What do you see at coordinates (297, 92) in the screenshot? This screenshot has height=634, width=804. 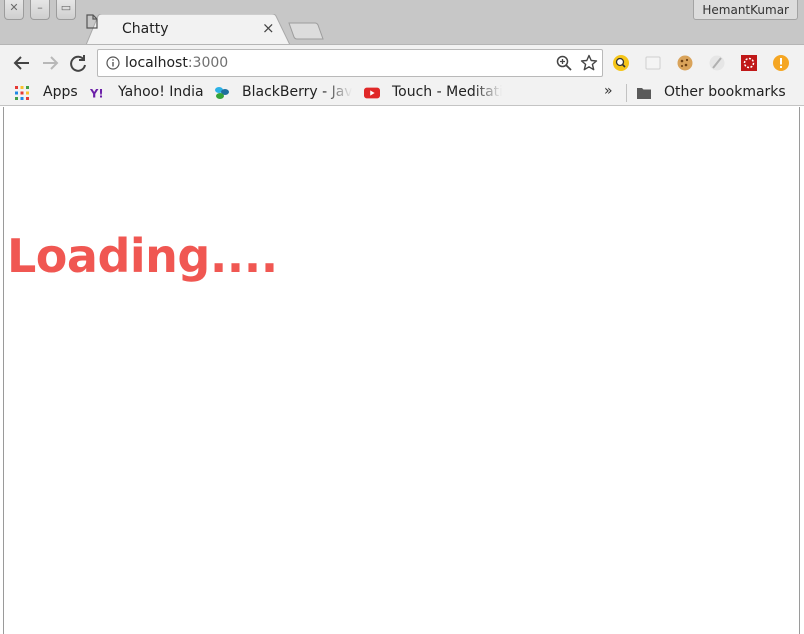 I see `bookmark-blackberry-label: BlackBerry - Jav` at bounding box center [297, 92].